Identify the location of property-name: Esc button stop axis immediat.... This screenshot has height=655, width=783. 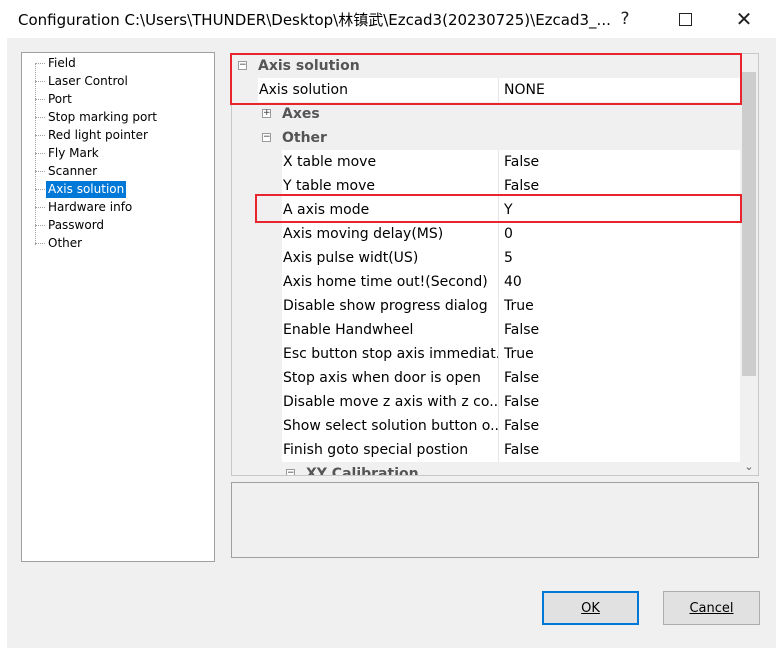
(390, 354).